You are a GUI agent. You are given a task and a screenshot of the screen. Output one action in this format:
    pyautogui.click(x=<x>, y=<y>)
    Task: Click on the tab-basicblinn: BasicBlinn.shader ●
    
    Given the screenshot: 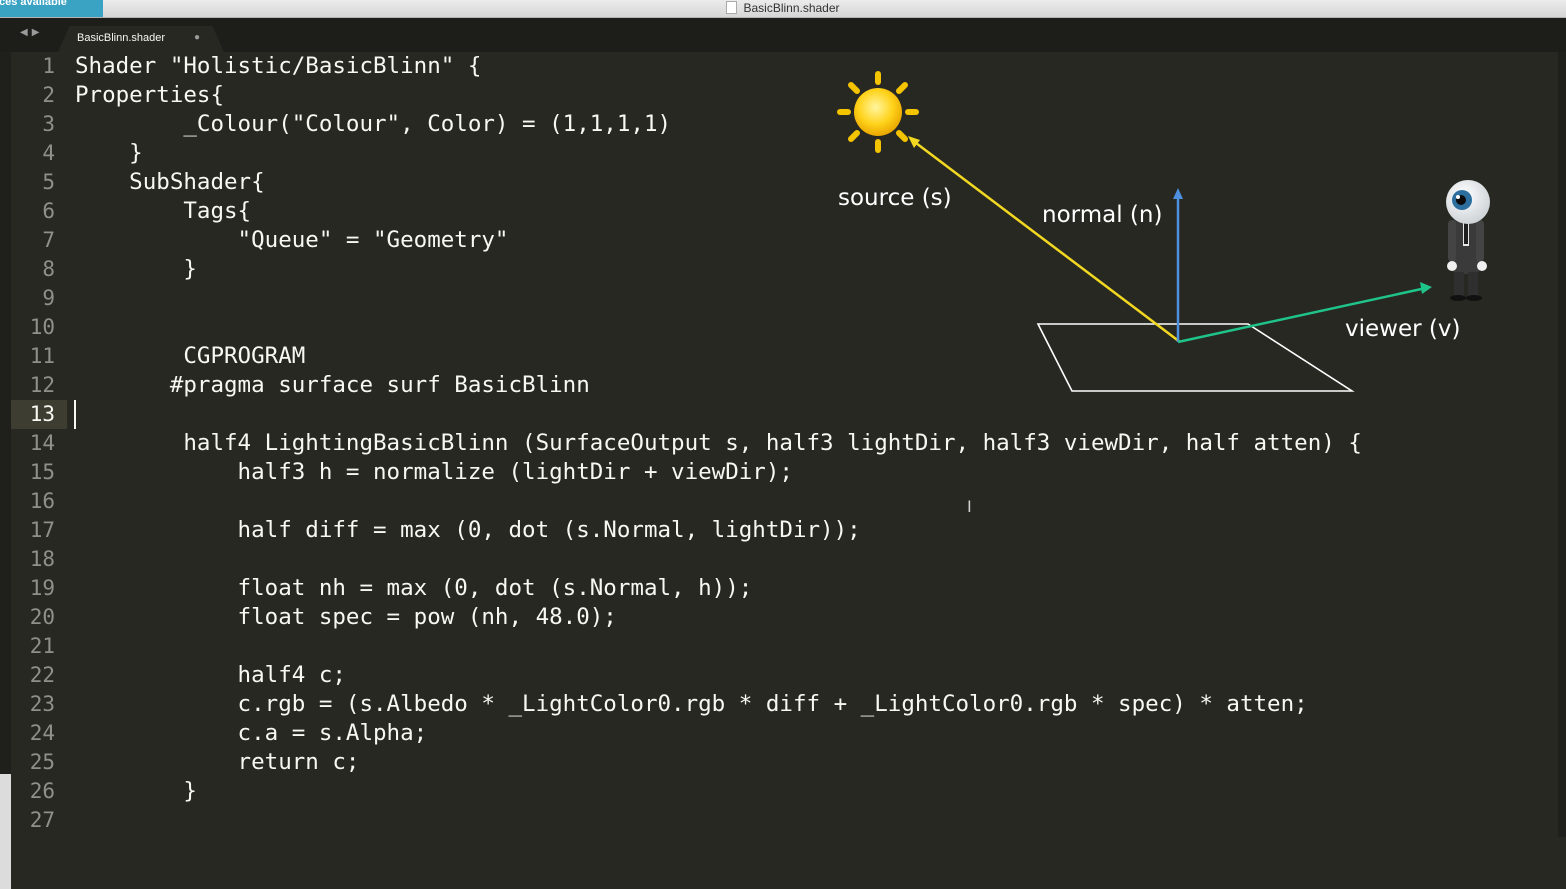 What is the action you would take?
    pyautogui.click(x=141, y=39)
    